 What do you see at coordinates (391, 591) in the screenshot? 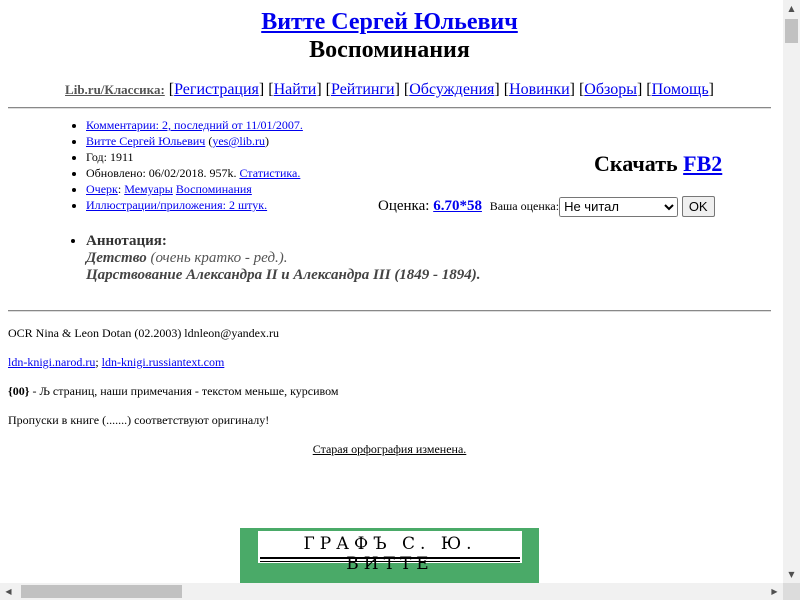
I see `horizontal-scrollbar: ◀ ▶` at bounding box center [391, 591].